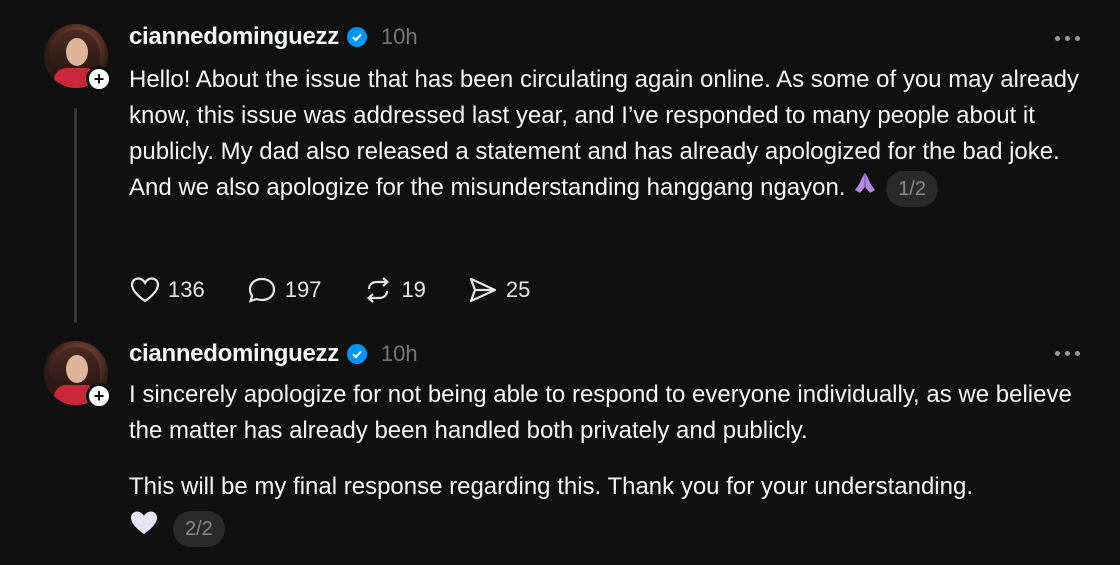  Describe the element at coordinates (303, 289) in the screenshot. I see `reply-count: 197` at that location.